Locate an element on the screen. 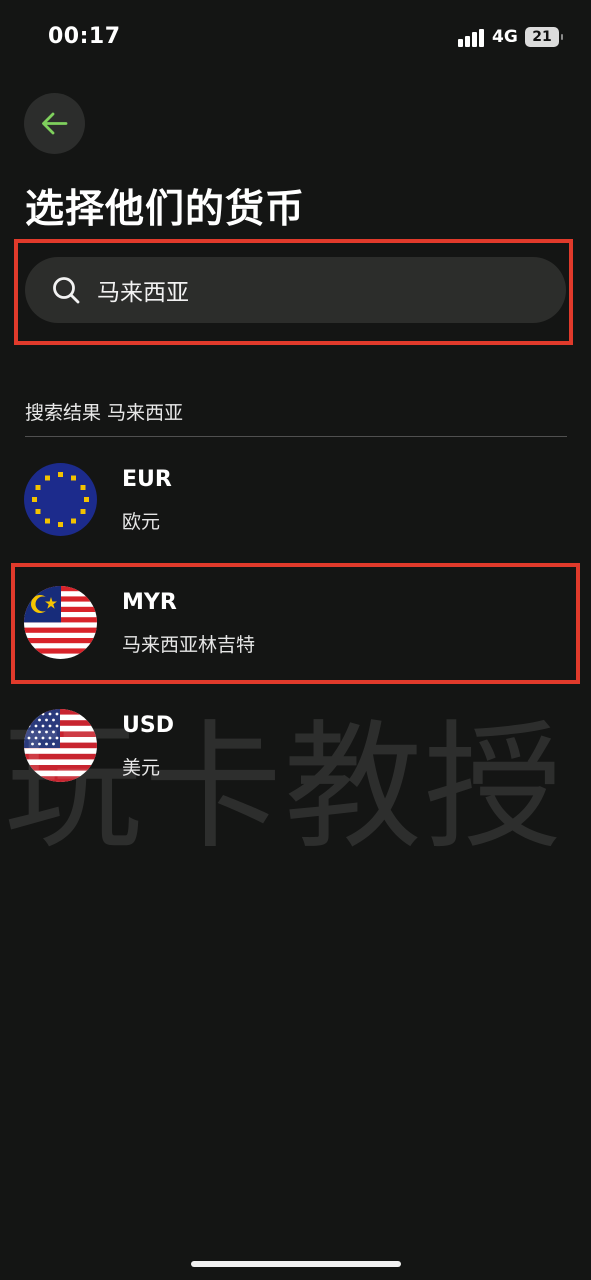 This screenshot has height=1280, width=591. signal-strength-icon is located at coordinates (472, 38).